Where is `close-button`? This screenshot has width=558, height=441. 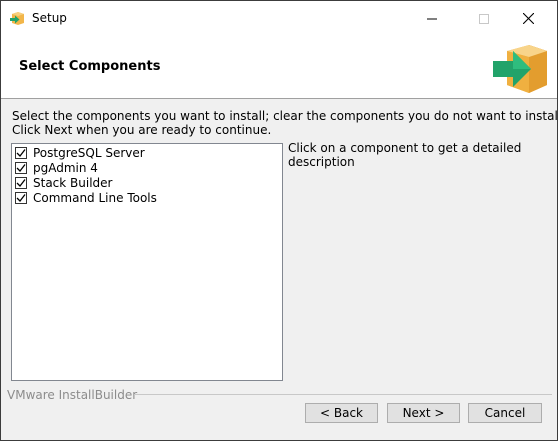
close-button is located at coordinates (528, 18).